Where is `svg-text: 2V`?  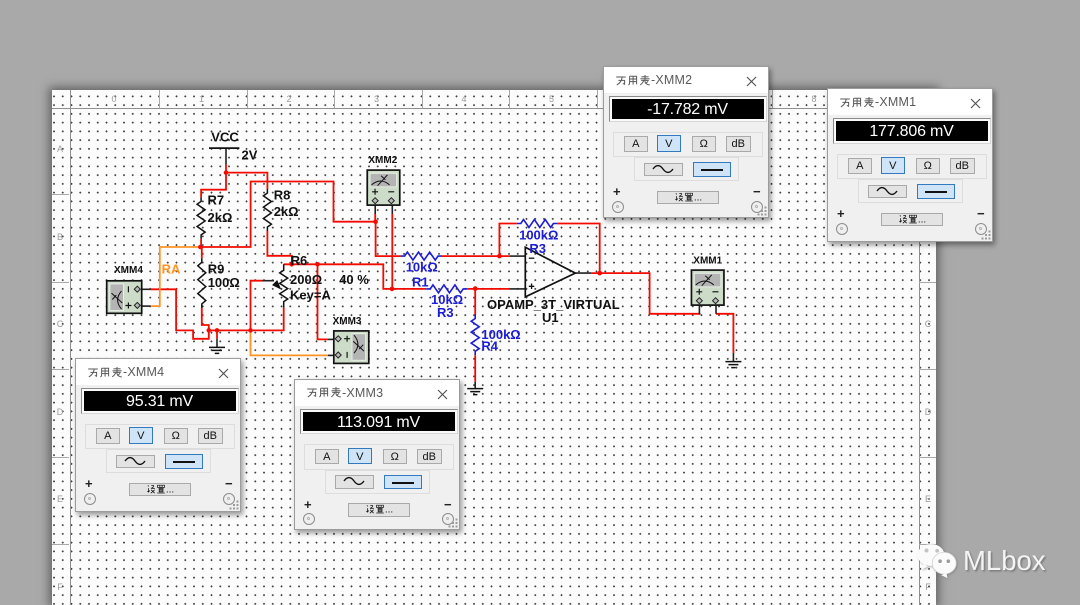 svg-text: 2V is located at coordinates (250, 155).